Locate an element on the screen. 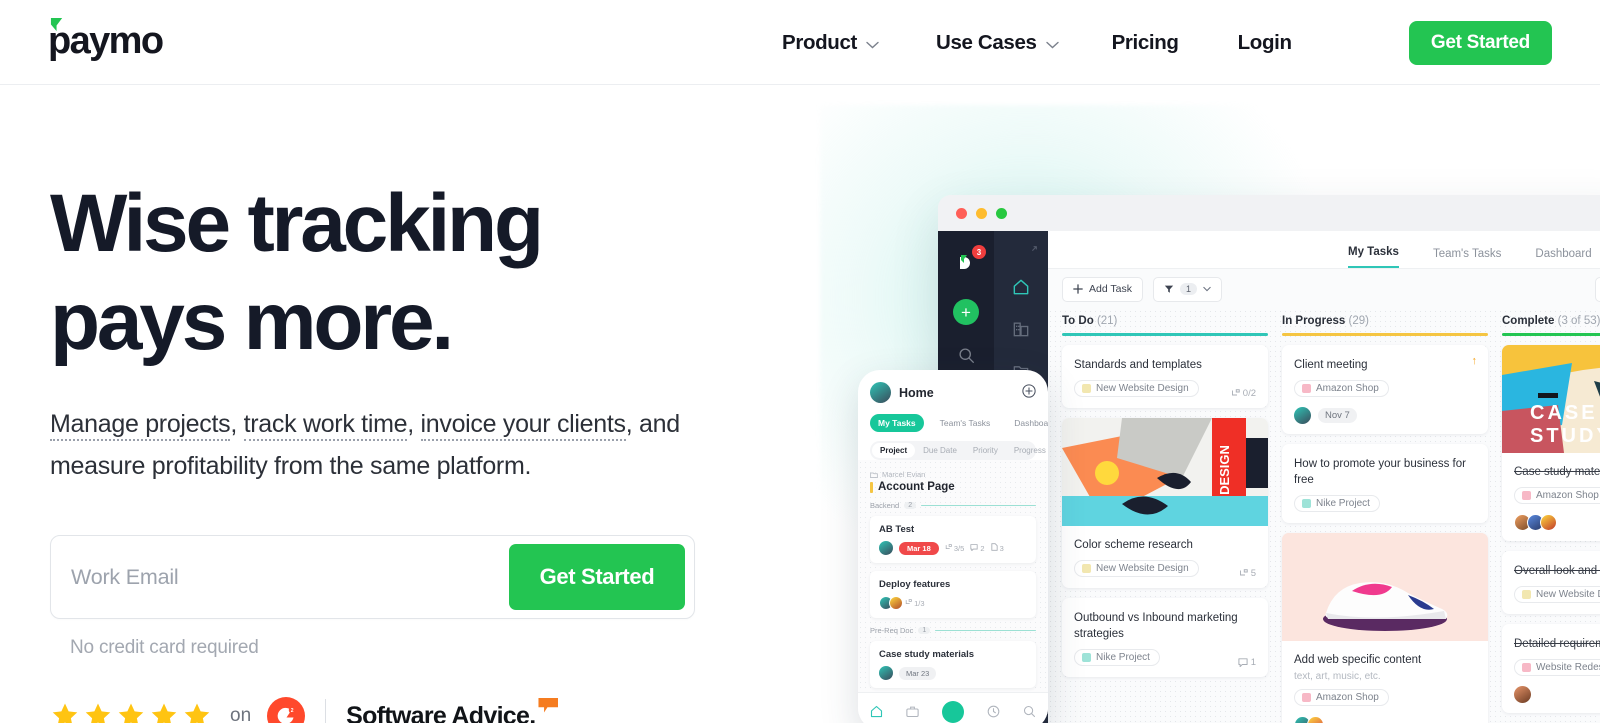 The image size is (1600, 723). add-icon: + is located at coordinates (966, 312).